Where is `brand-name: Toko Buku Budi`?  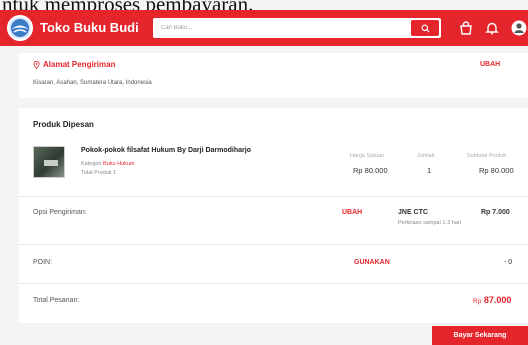 brand-name: Toko Buku Budi is located at coordinates (89, 28).